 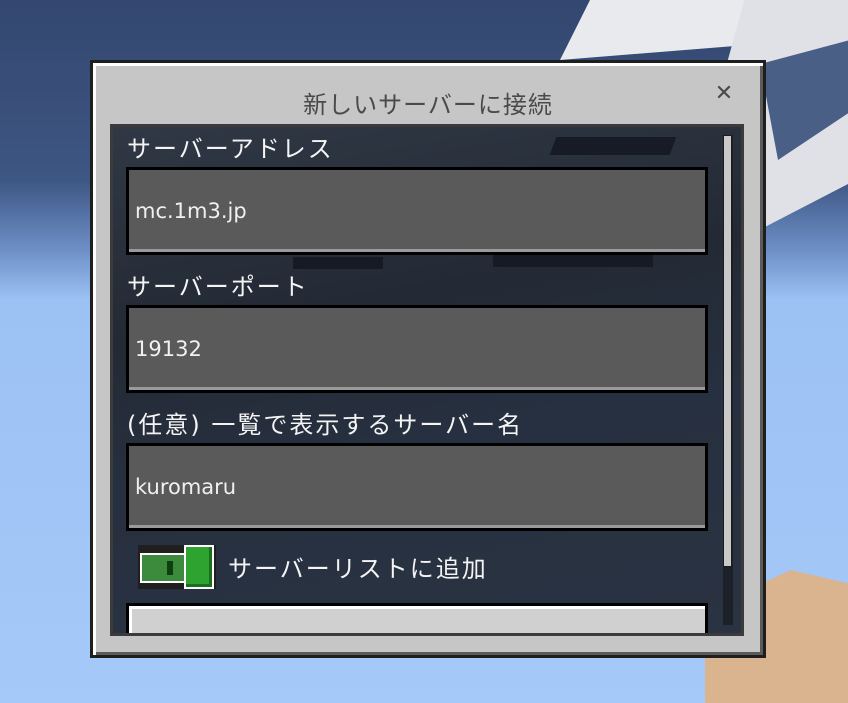 I want to click on server-name-input: kuromaru, so click(x=417, y=487).